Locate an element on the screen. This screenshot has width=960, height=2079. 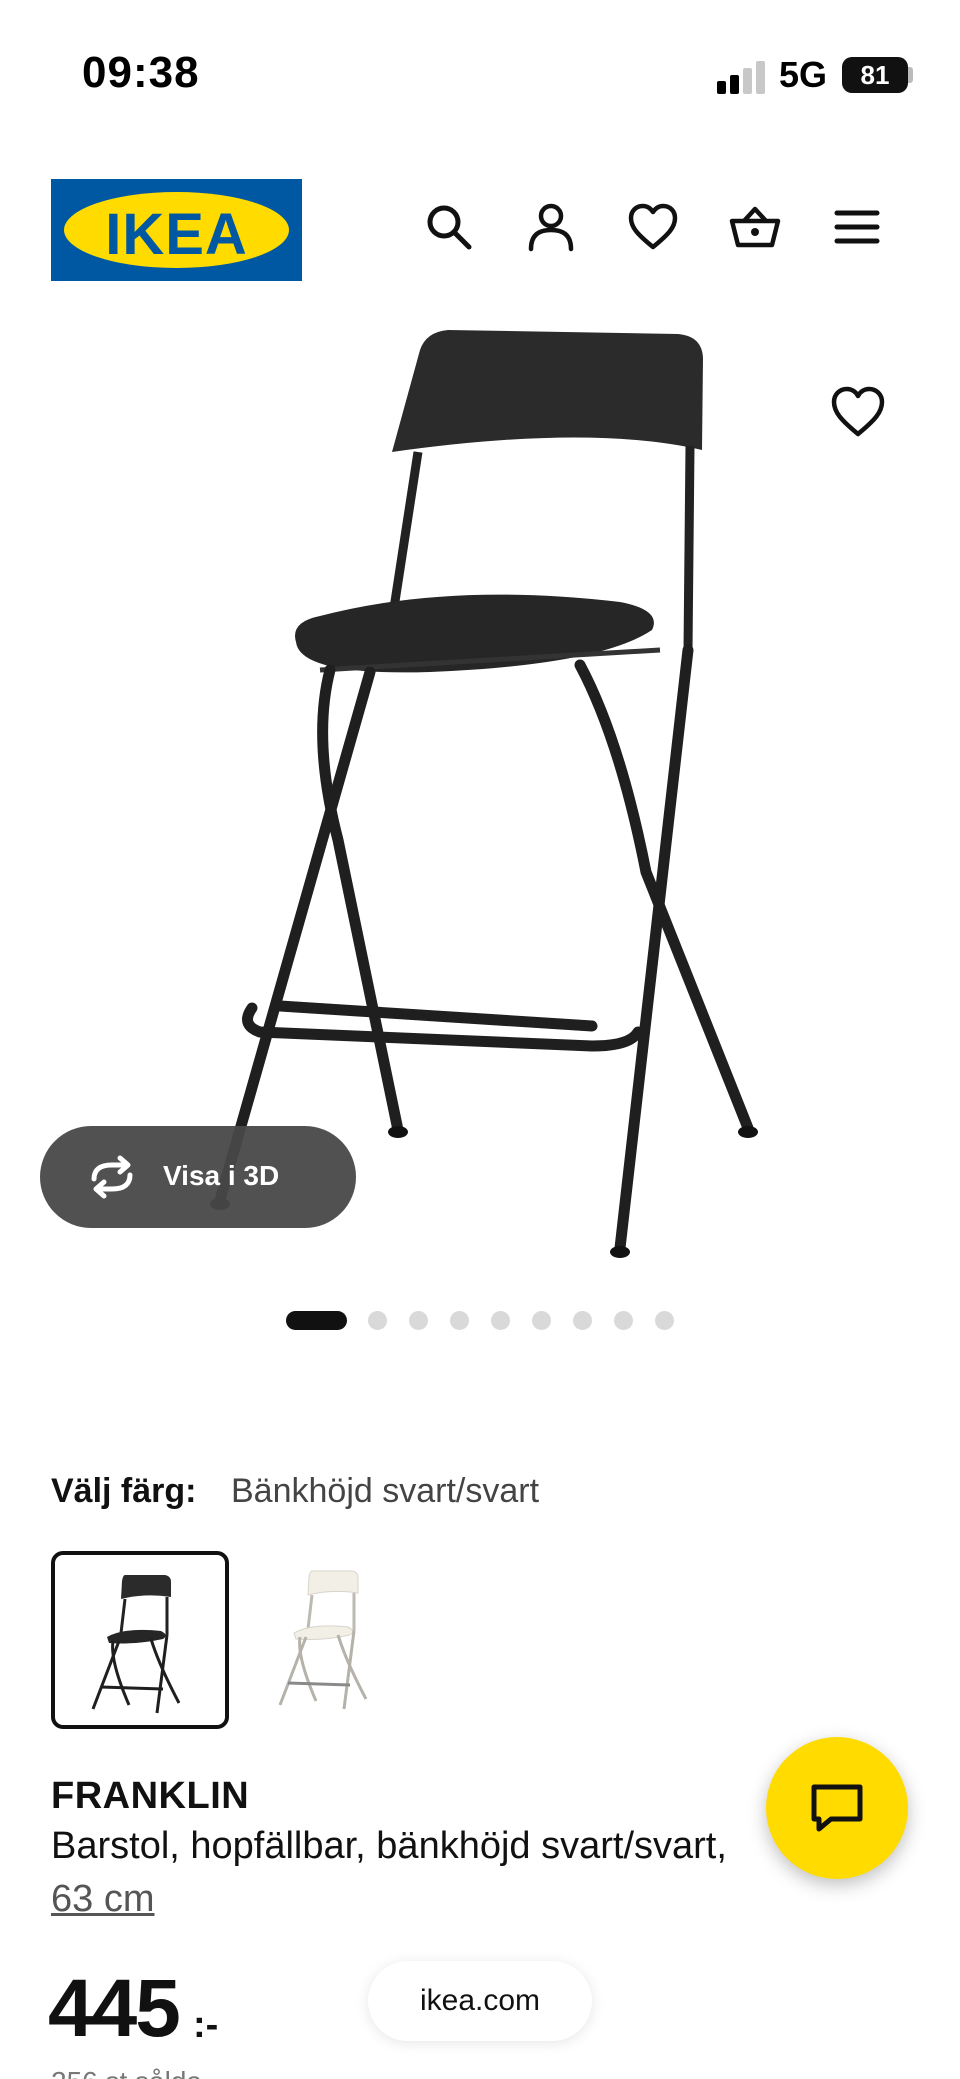
basket-icon is located at coordinates (755, 227).